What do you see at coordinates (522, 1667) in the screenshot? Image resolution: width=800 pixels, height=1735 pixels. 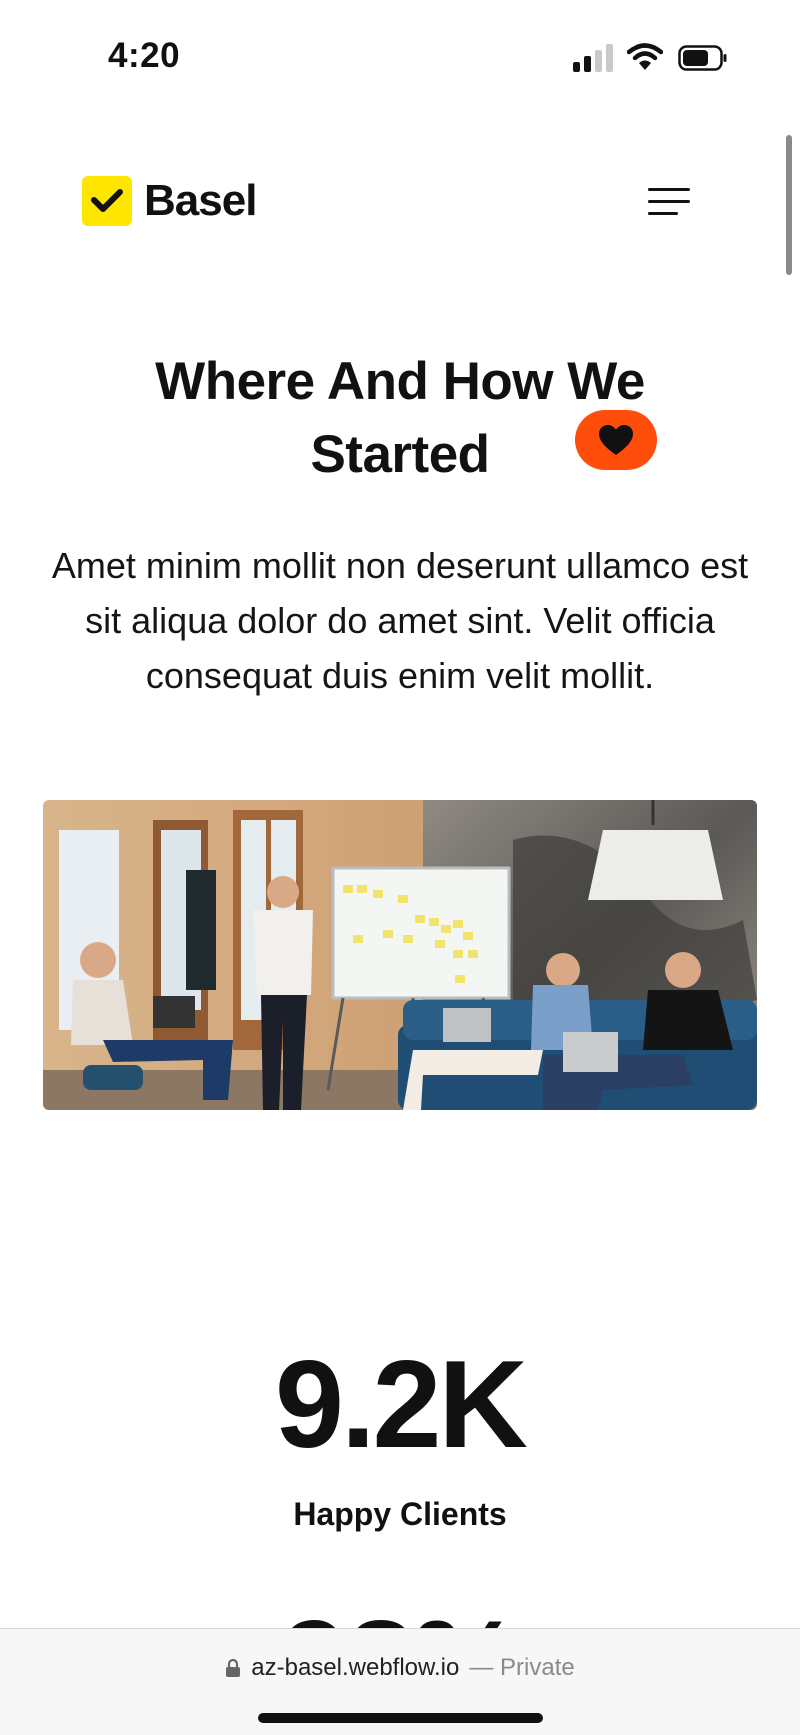 I see `private-label: — Private` at bounding box center [522, 1667].